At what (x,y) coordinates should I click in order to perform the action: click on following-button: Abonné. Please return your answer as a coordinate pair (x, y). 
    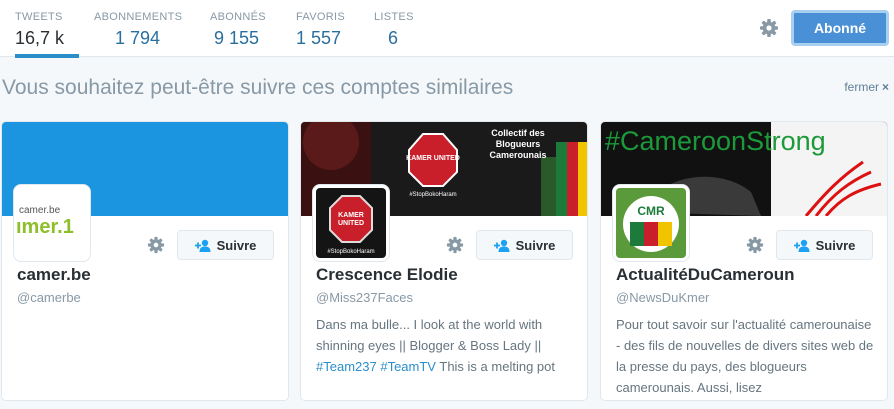
    Looking at the image, I should click on (840, 28).